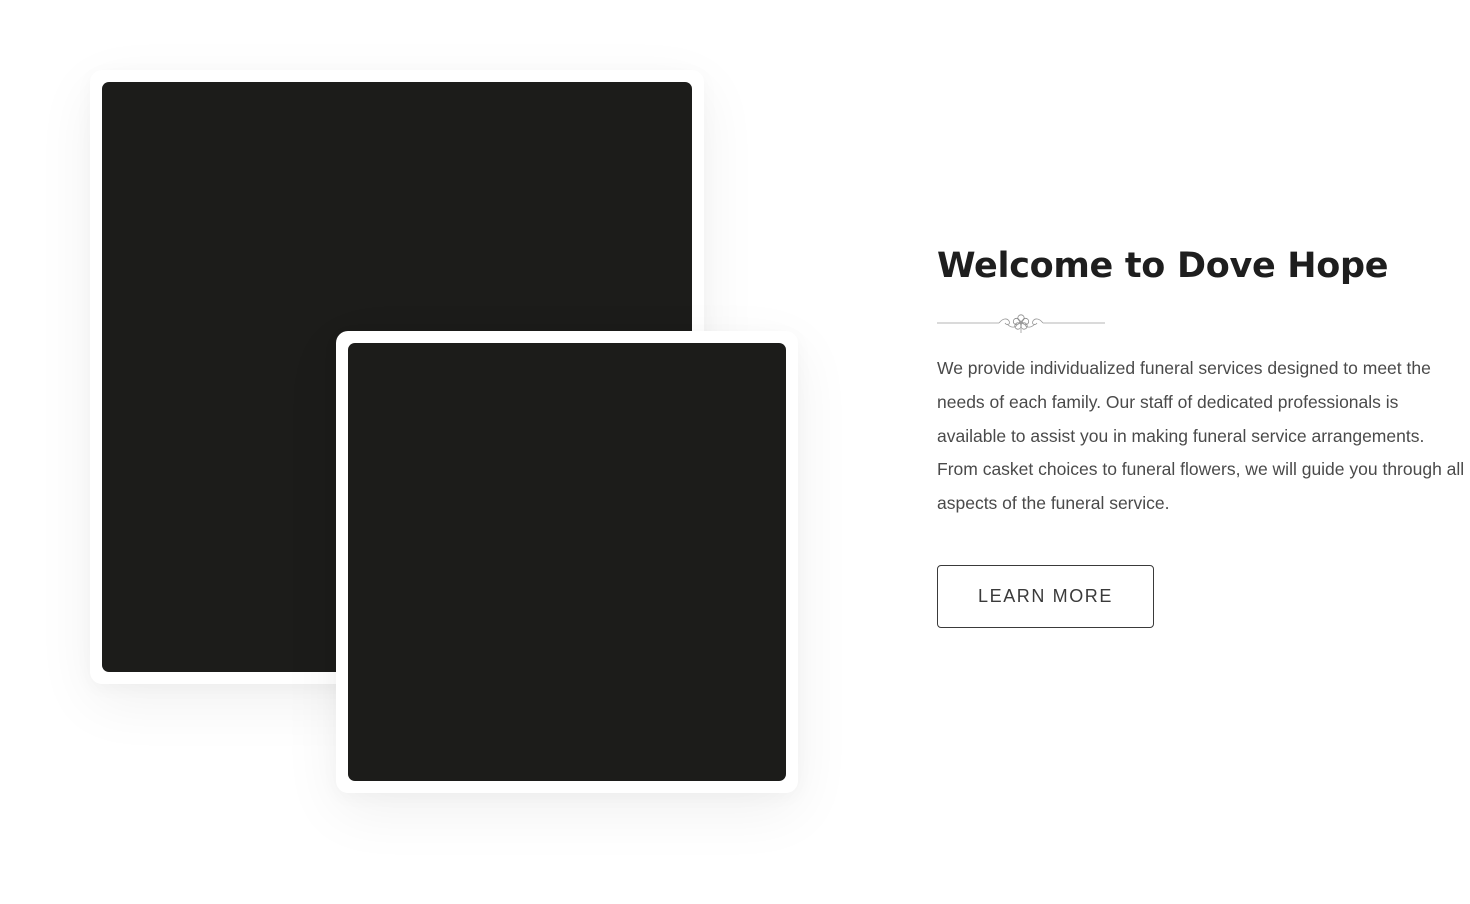 This screenshot has height=904, width=1470. What do you see at coordinates (1163, 266) in the screenshot?
I see `page-title: Welcome to Dove Hope` at bounding box center [1163, 266].